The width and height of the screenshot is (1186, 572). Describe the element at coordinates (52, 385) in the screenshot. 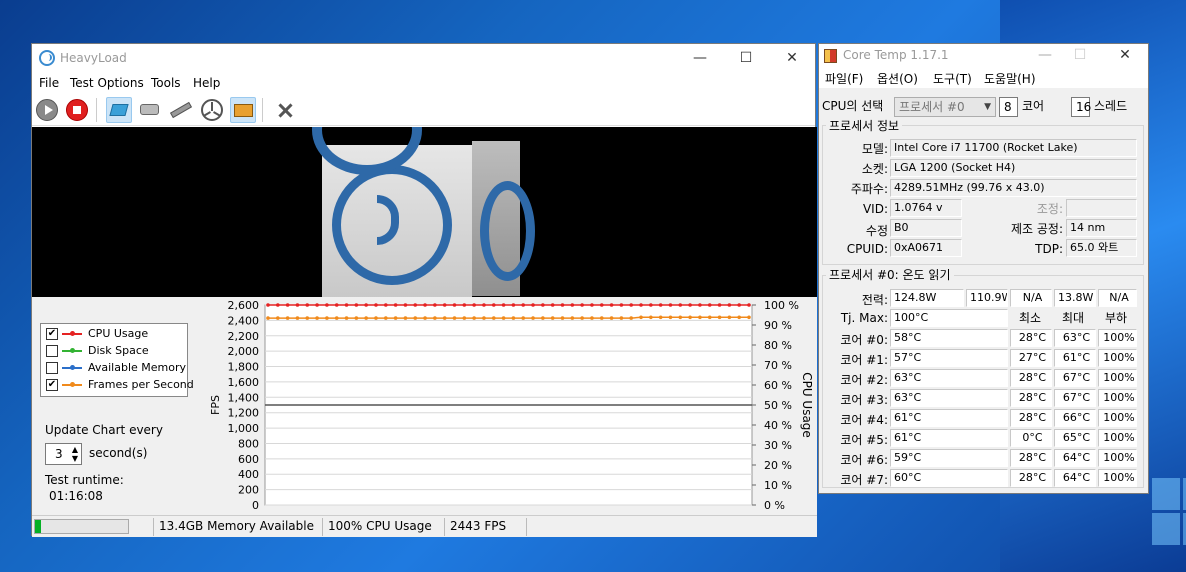

I see `fps-checkbox: ✔` at that location.